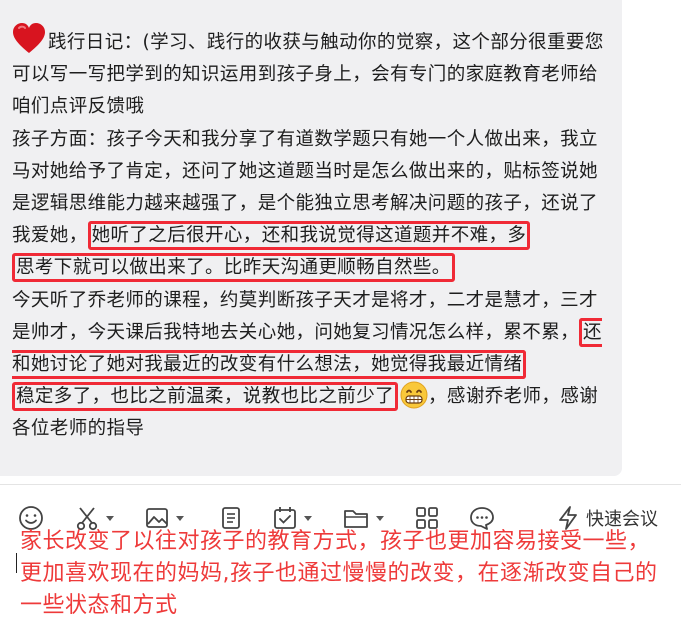  Describe the element at coordinates (233, 268) in the screenshot. I see `highlight-box: 思考下就可以做出来了。比昨天沟通更顺畅自然些。` at that location.